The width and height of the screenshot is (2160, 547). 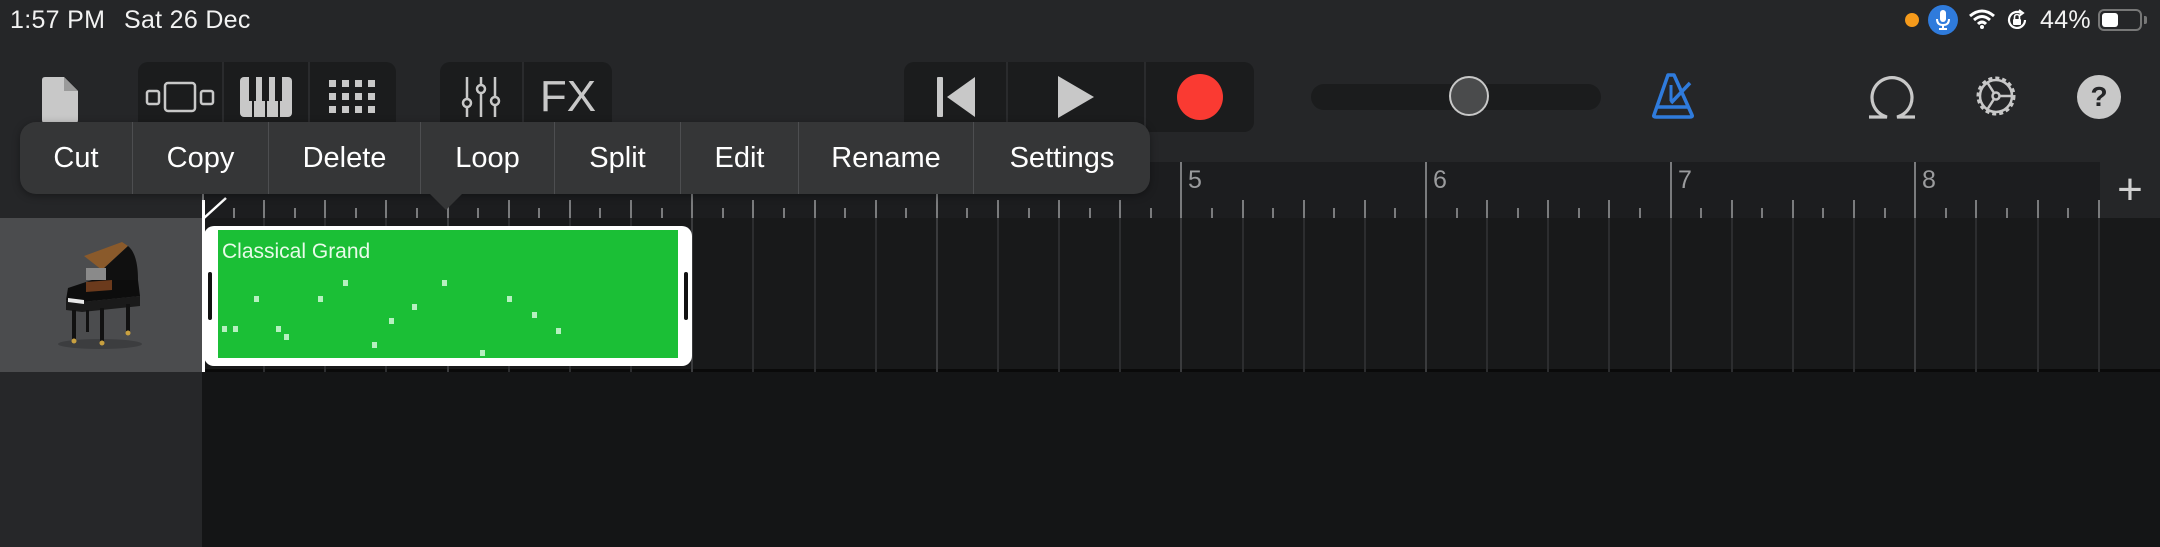 I want to click on track-header-empty-area, so click(x=101, y=459).